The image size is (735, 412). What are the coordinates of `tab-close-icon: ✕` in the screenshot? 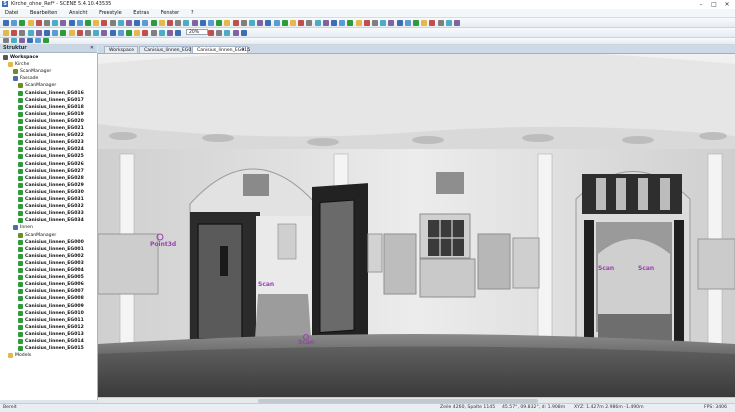 It's located at (243, 50).